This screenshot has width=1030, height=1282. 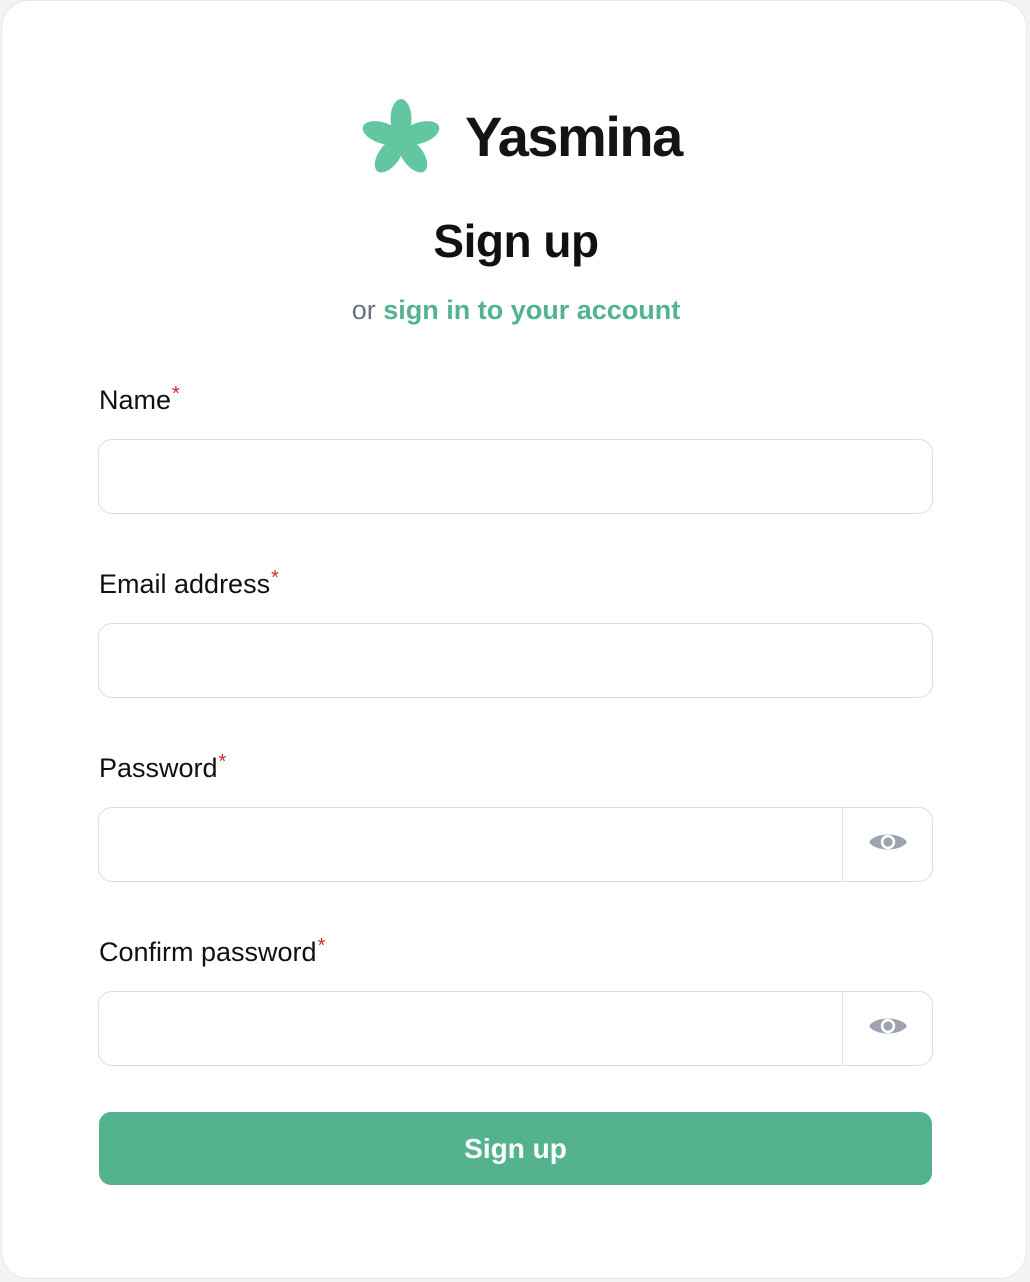 What do you see at coordinates (470, 1028) in the screenshot?
I see `confirm-password-input` at bounding box center [470, 1028].